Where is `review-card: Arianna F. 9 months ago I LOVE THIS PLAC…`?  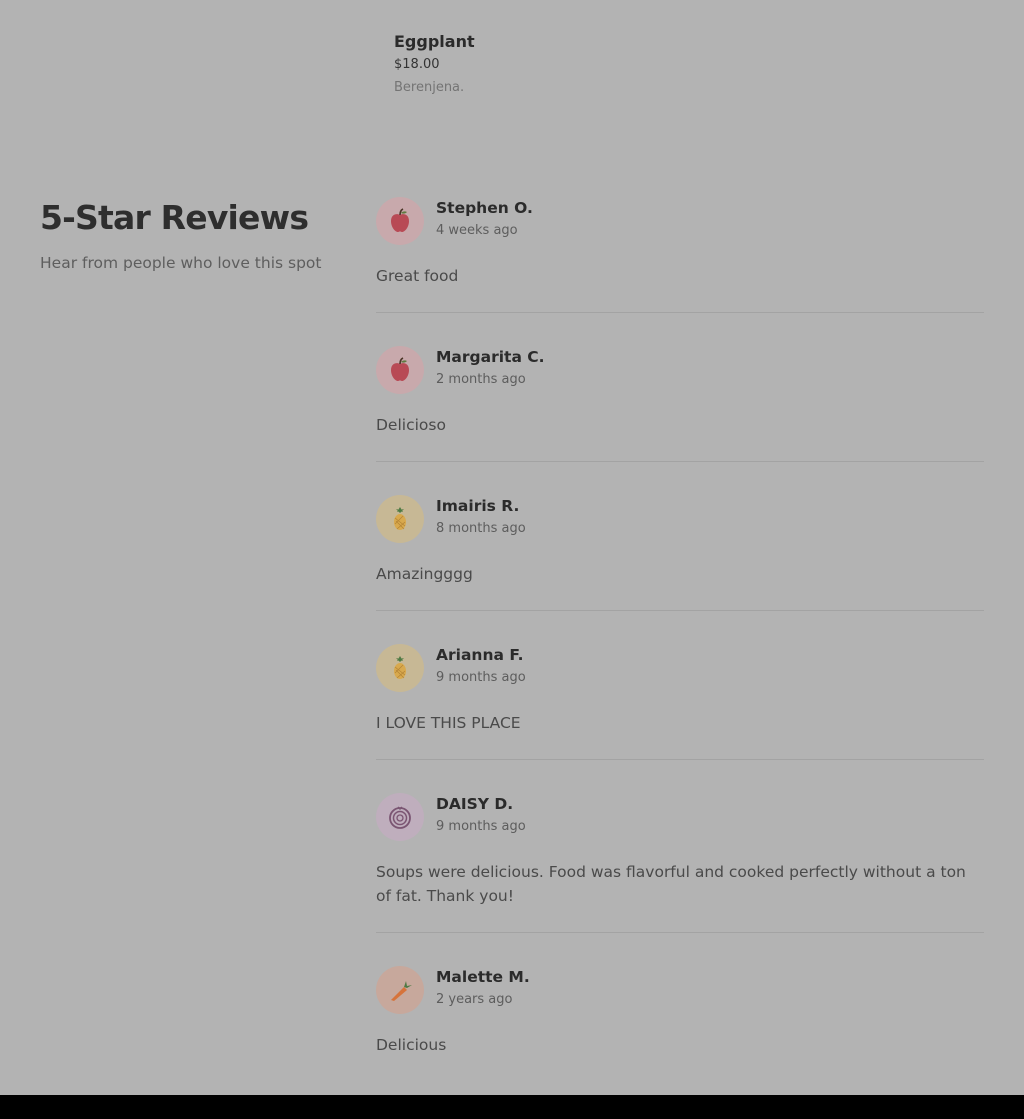
review-card: Arianna F. 9 months ago I LOVE THIS PLAC… is located at coordinates (680, 702).